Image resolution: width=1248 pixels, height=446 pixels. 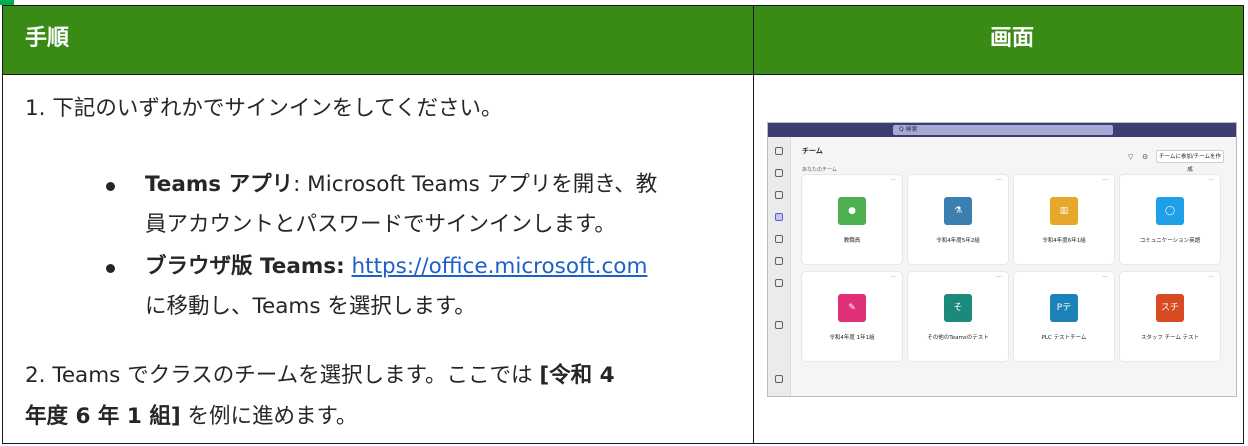 I want to click on team-name: スタッフ チーム テスト, so click(x=1170, y=338).